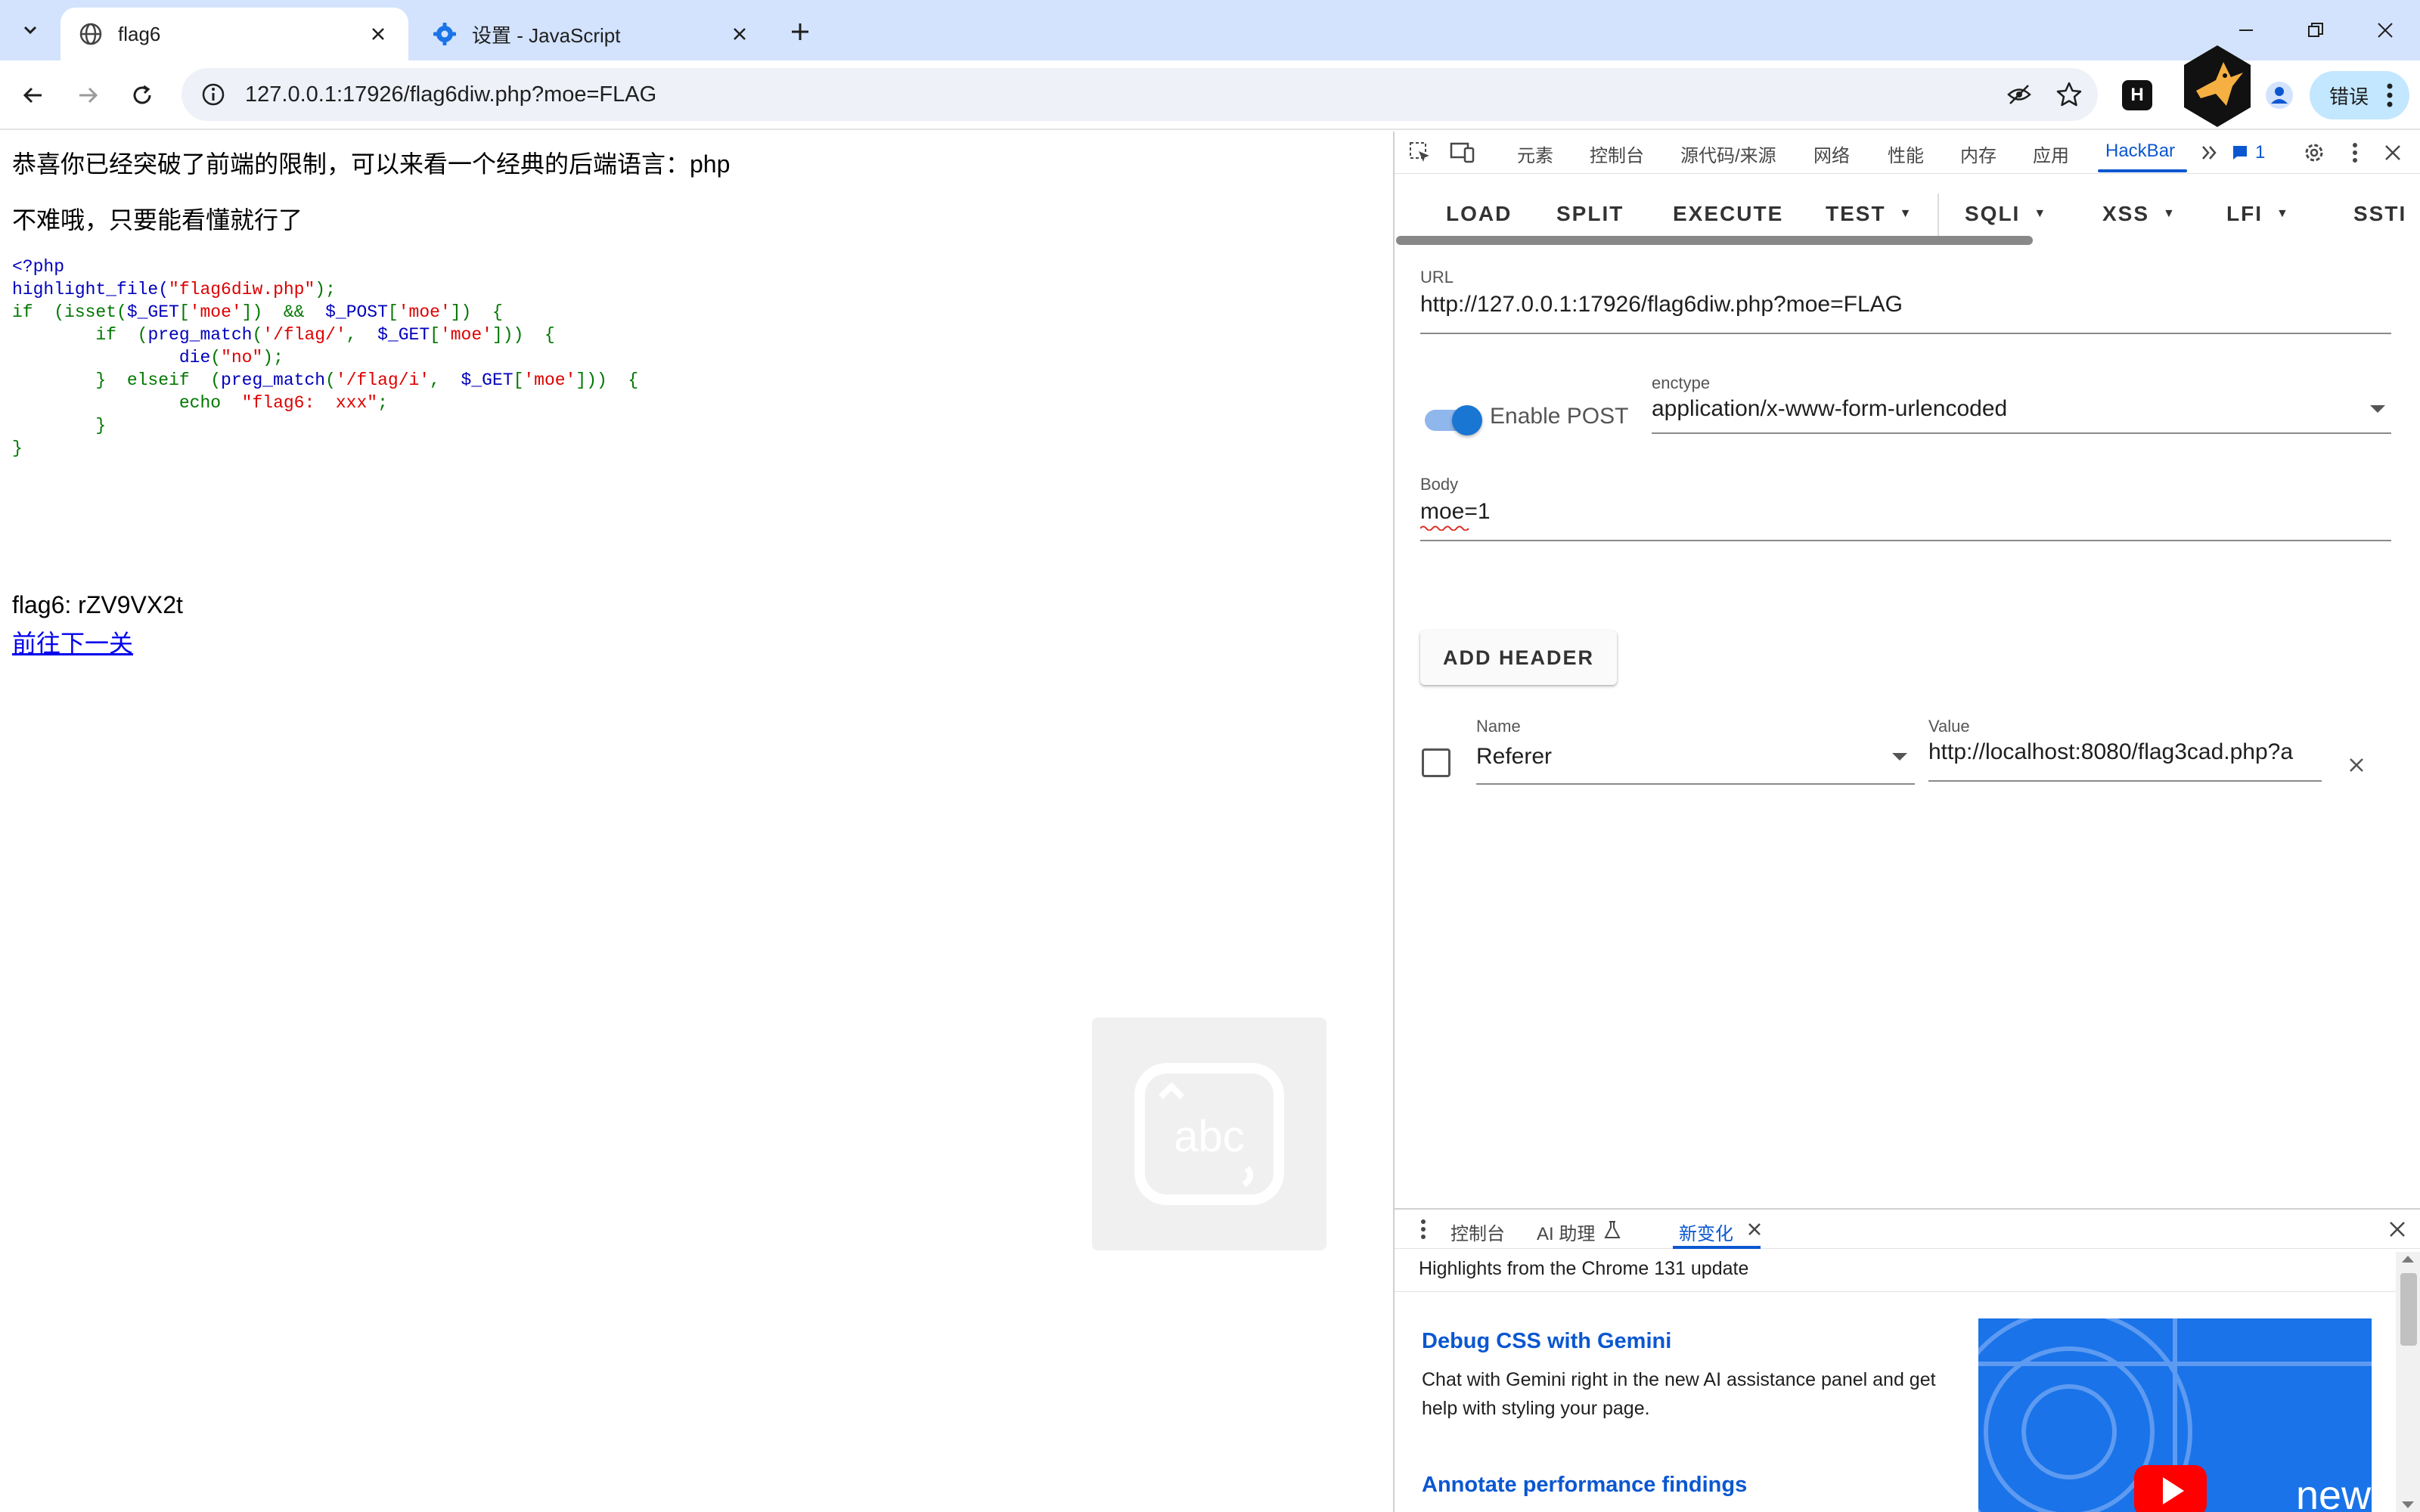  What do you see at coordinates (2258, 214) in the screenshot?
I see `hackbar-lfi-button: LFI ▼` at bounding box center [2258, 214].